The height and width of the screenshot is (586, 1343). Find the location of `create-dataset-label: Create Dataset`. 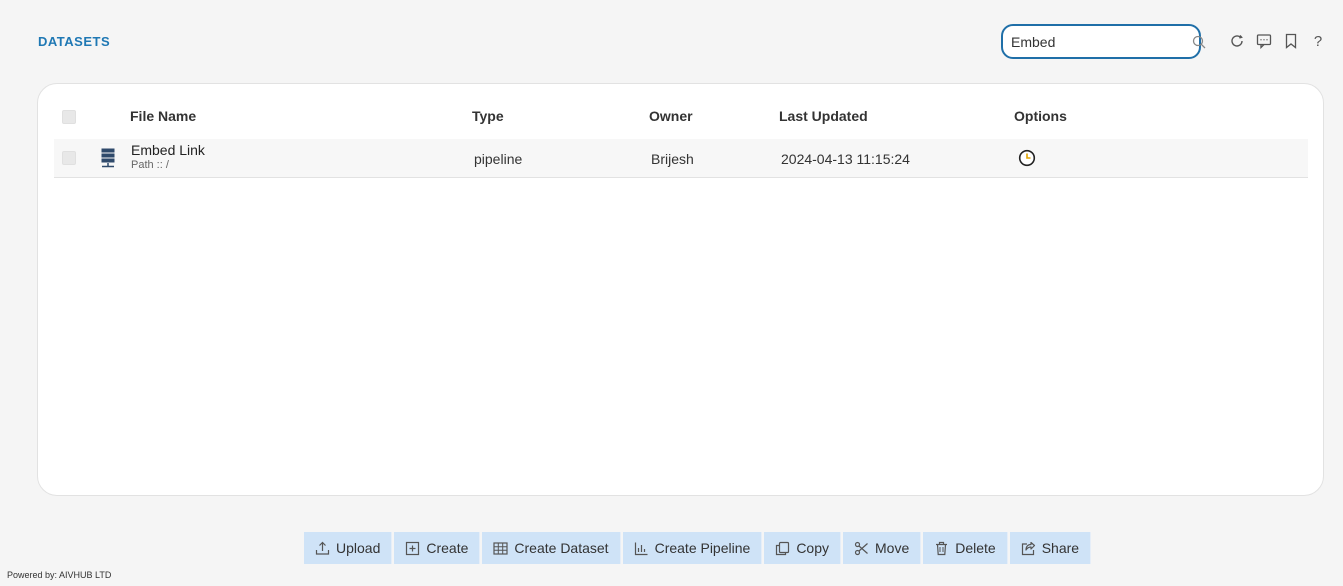

create-dataset-label: Create Dataset is located at coordinates (561, 548).